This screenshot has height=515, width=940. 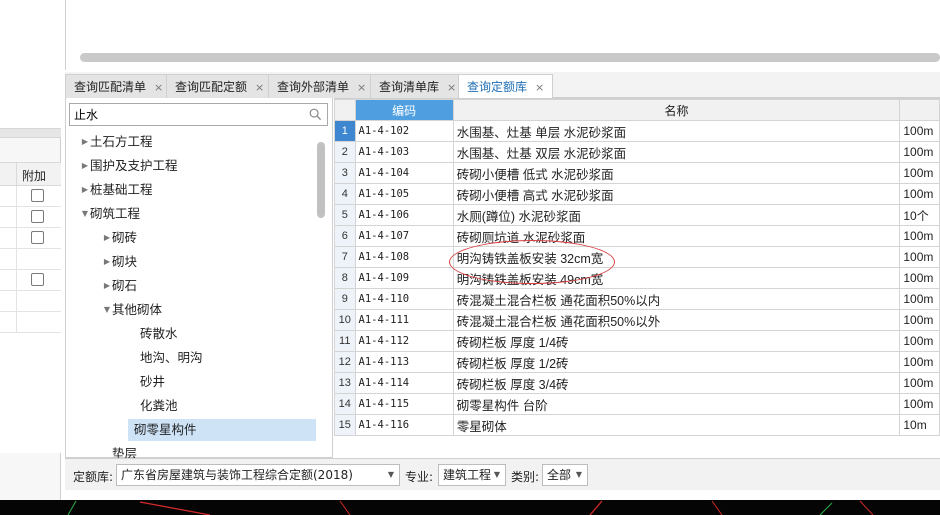 What do you see at coordinates (119, 86) in the screenshot?
I see `tab-1: 查询匹配清单 ×` at bounding box center [119, 86].